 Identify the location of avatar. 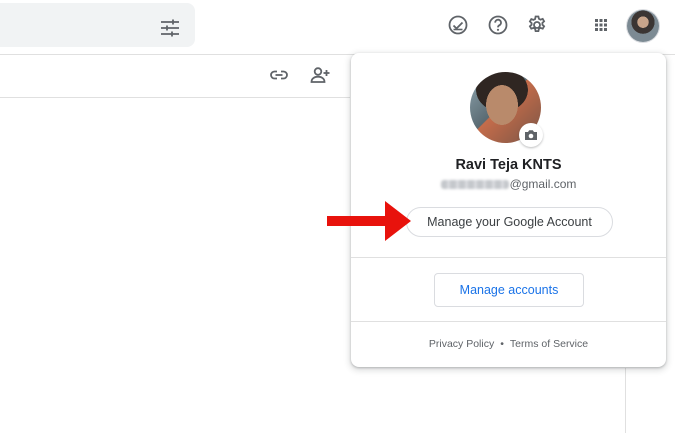
(643, 26).